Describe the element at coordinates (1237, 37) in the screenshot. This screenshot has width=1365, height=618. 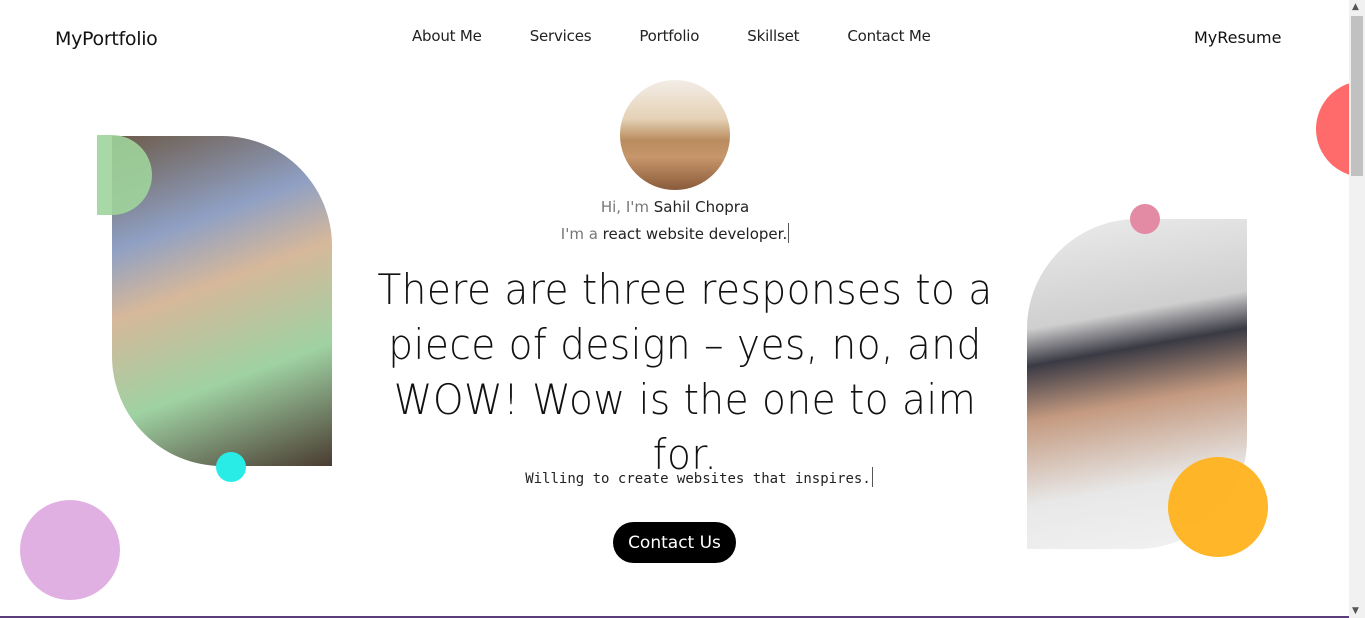
I see `resume-link: MyResume` at that location.